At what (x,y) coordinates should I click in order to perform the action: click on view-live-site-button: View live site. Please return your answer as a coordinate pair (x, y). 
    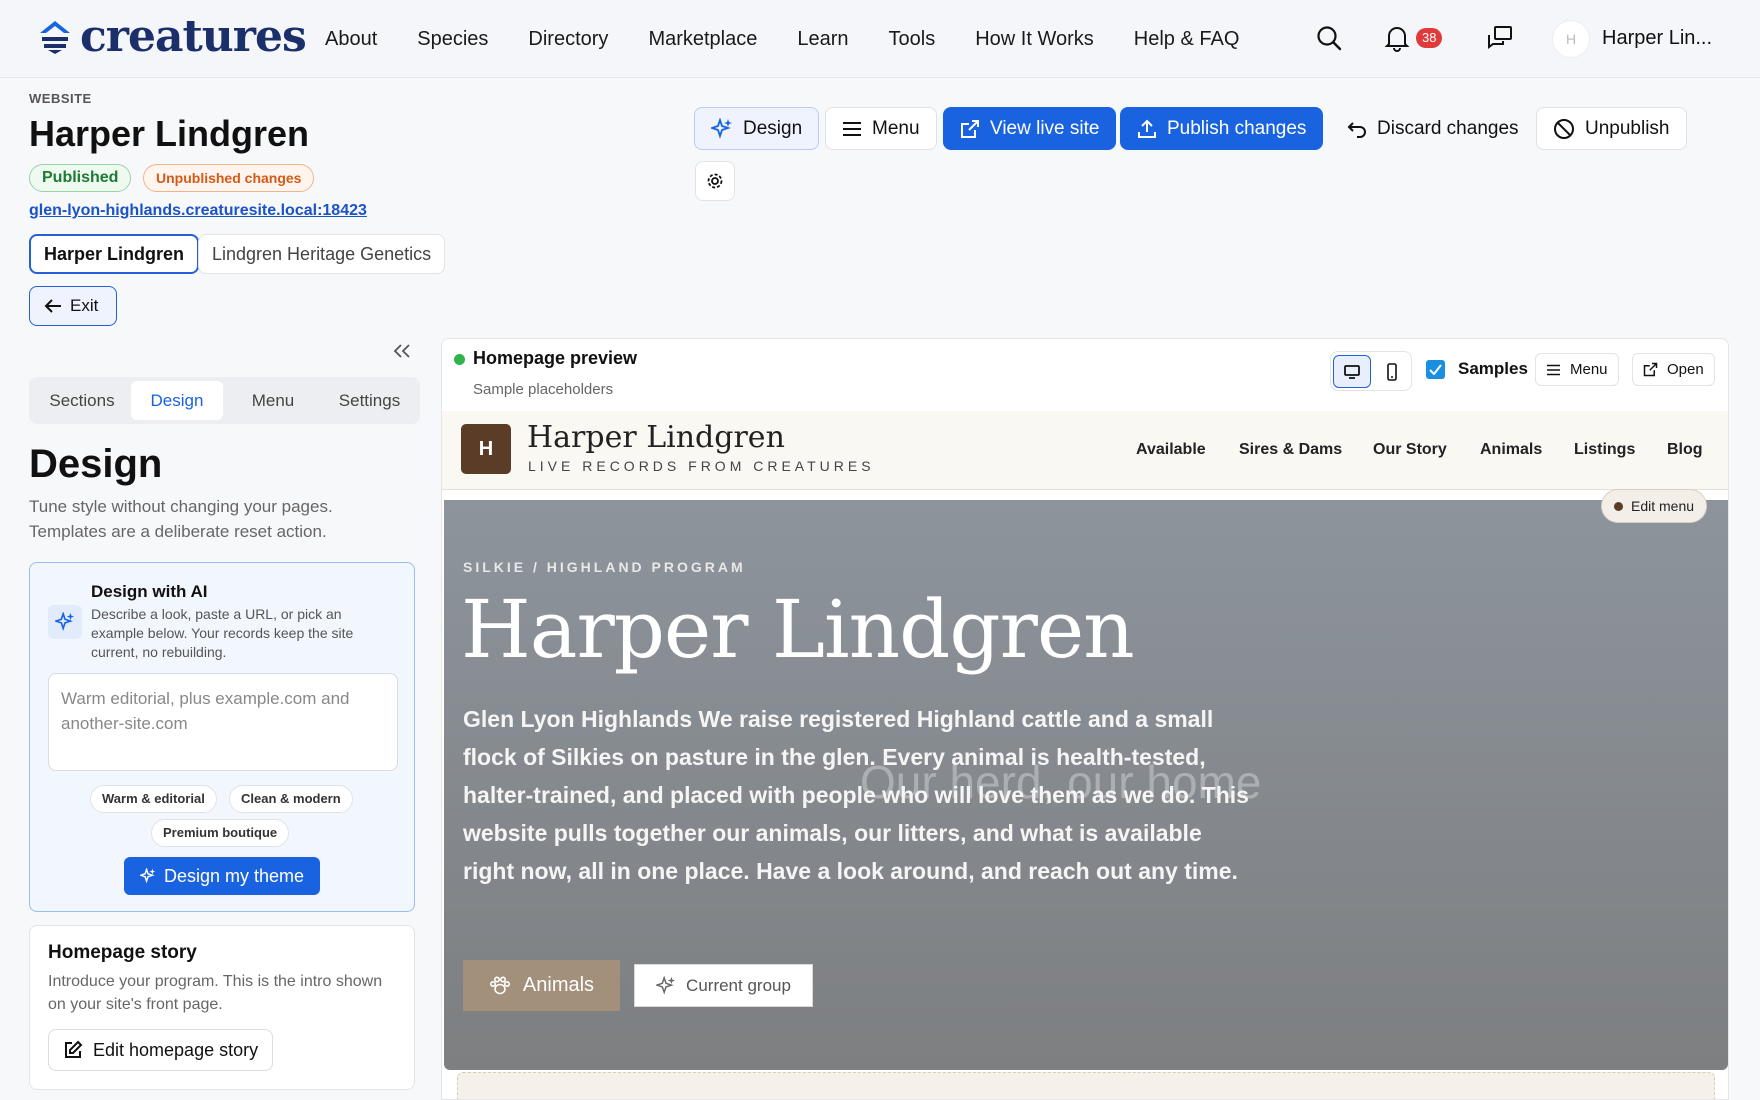
    Looking at the image, I should click on (1030, 128).